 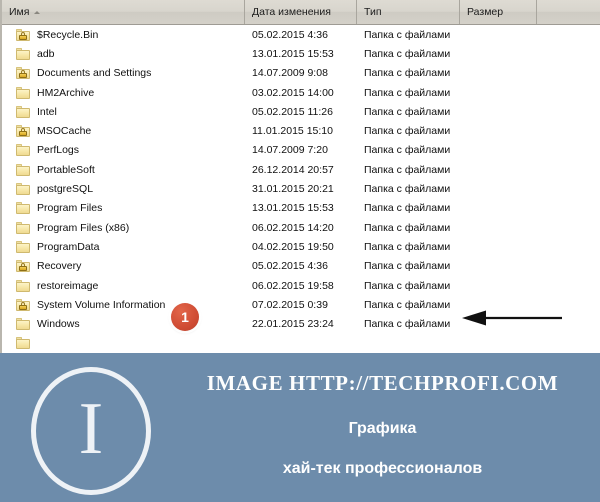 What do you see at coordinates (293, 324) in the screenshot?
I see `file-date-cell: 22.01.2015 23:24` at bounding box center [293, 324].